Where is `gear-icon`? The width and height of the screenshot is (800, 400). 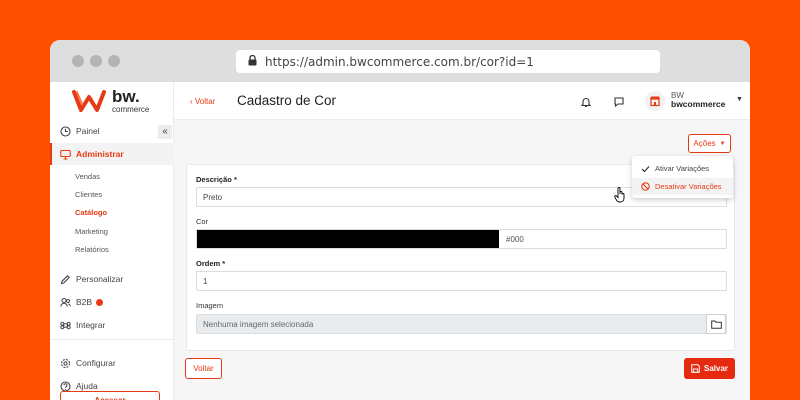 gear-icon is located at coordinates (65, 363).